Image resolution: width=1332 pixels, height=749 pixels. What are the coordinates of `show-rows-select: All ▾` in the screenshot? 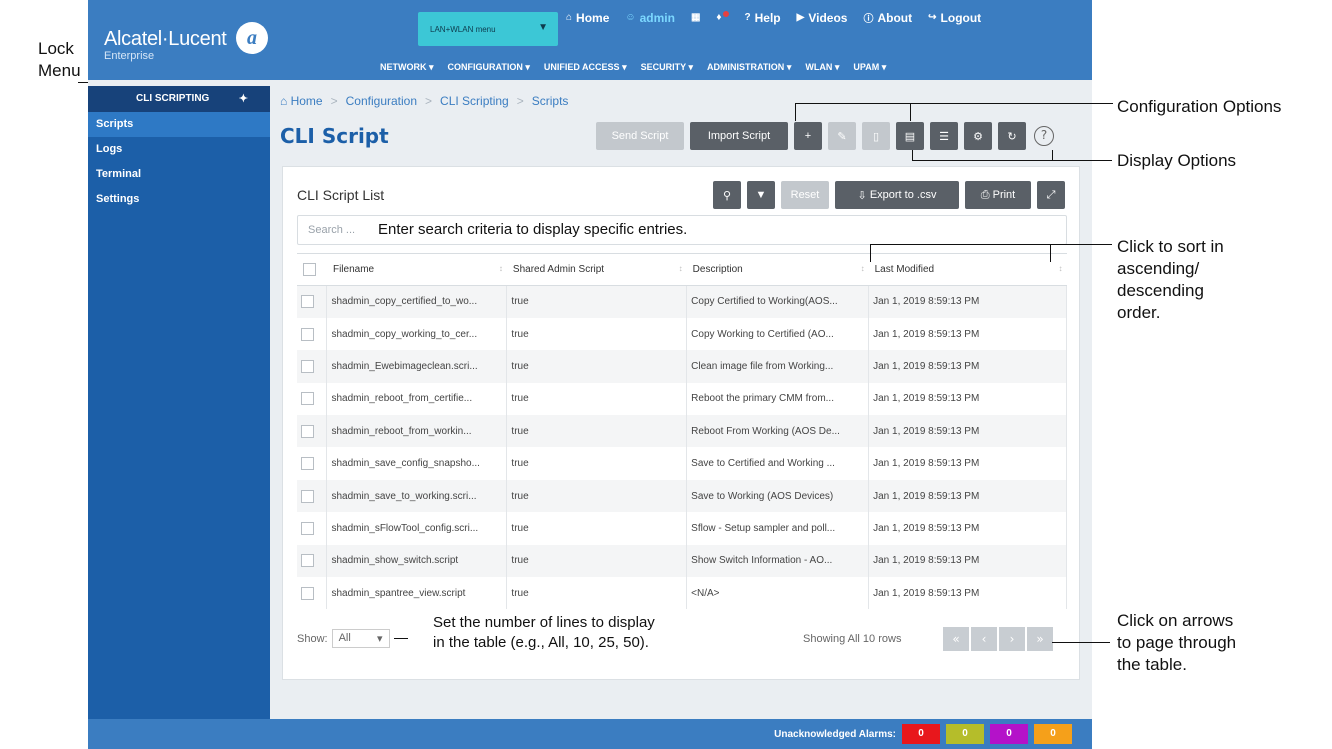 It's located at (360, 638).